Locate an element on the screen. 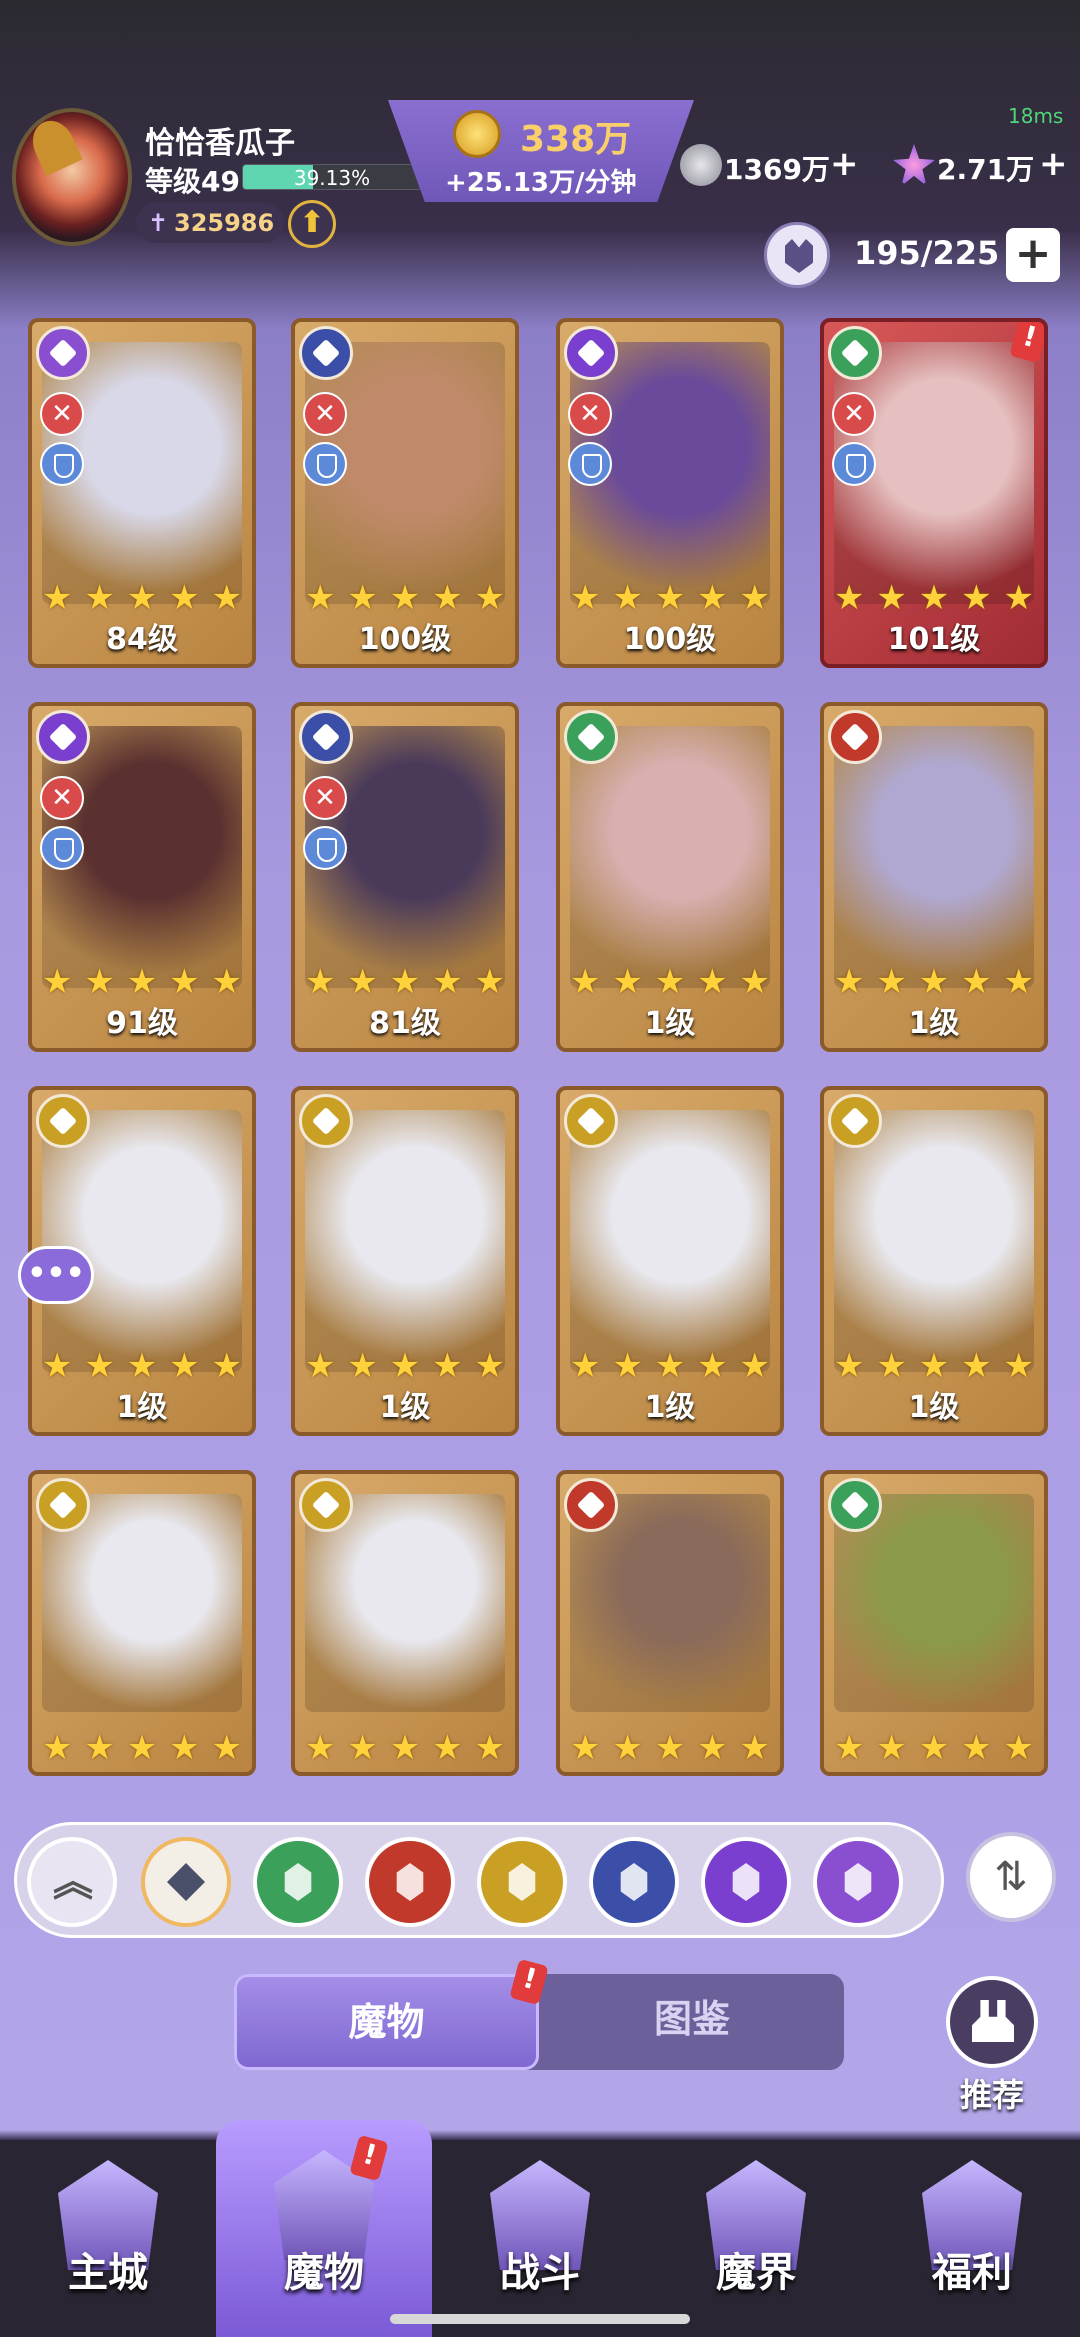 This screenshot has height=2337, width=1080. silver-resource: 1369万 + is located at coordinates (769, 167).